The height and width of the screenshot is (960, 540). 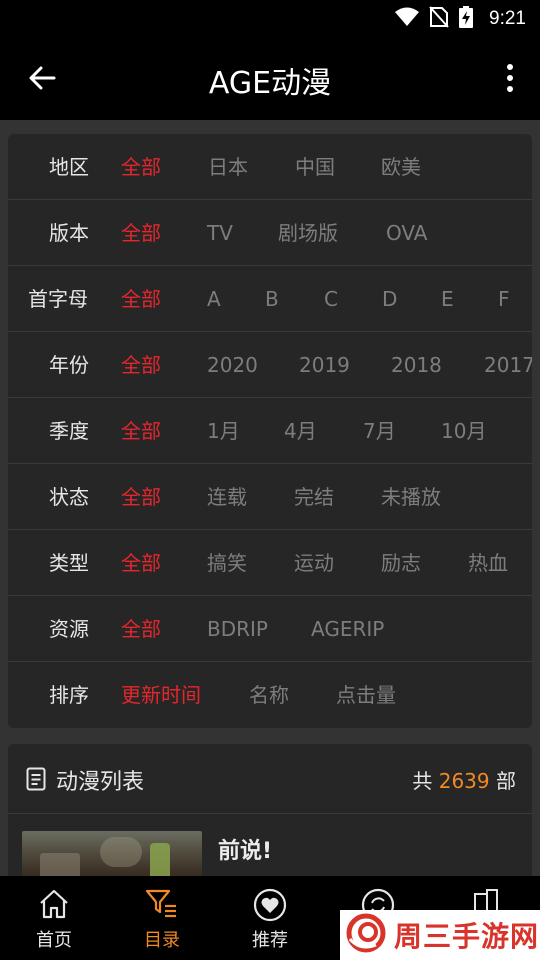 I want to click on anime-count: 共 2639 部, so click(x=464, y=779).